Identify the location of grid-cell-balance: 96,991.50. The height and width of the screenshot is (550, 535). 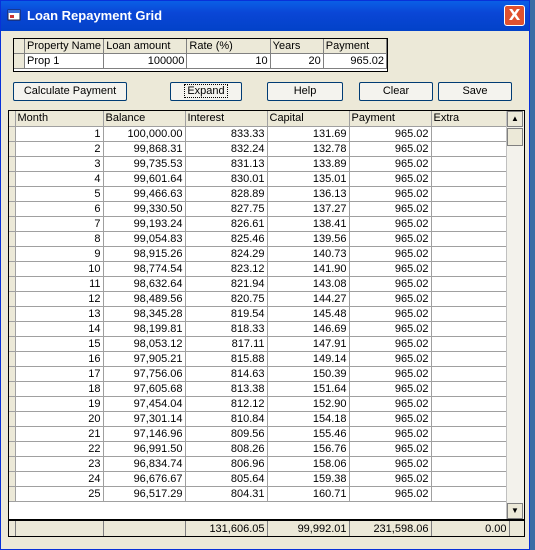
(144, 449).